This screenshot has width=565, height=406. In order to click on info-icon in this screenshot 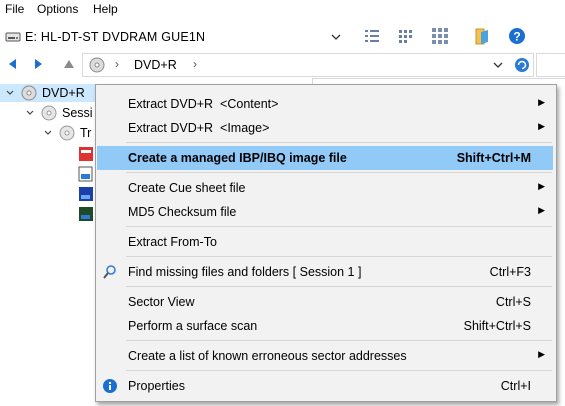, I will do `click(110, 386)`.